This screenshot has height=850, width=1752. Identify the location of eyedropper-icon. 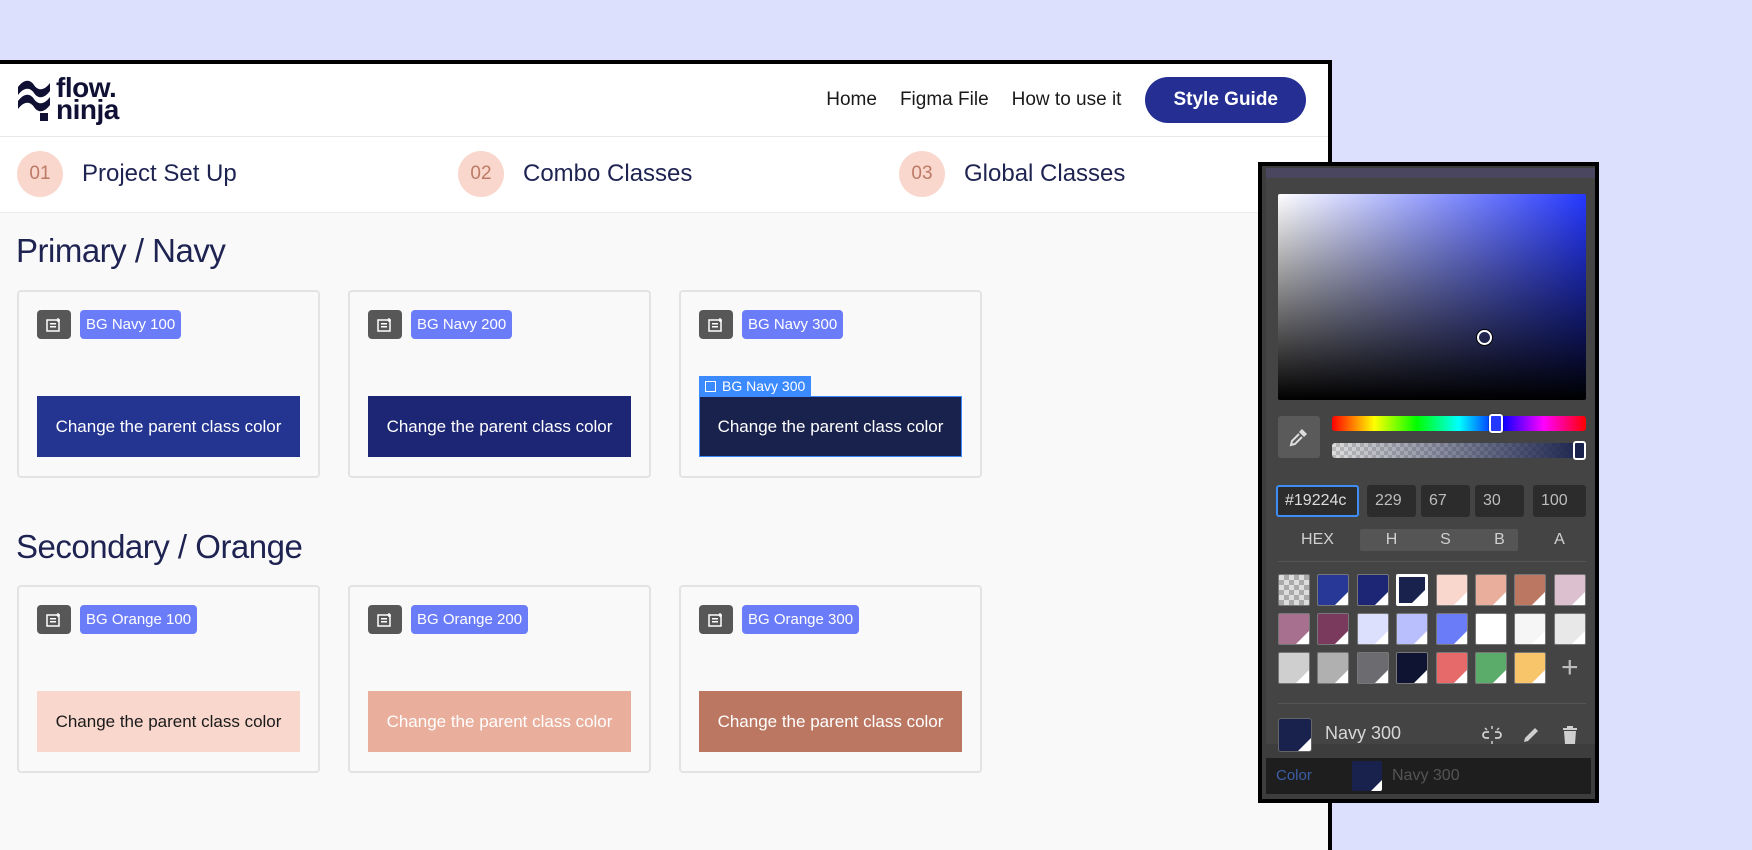
(1298, 438).